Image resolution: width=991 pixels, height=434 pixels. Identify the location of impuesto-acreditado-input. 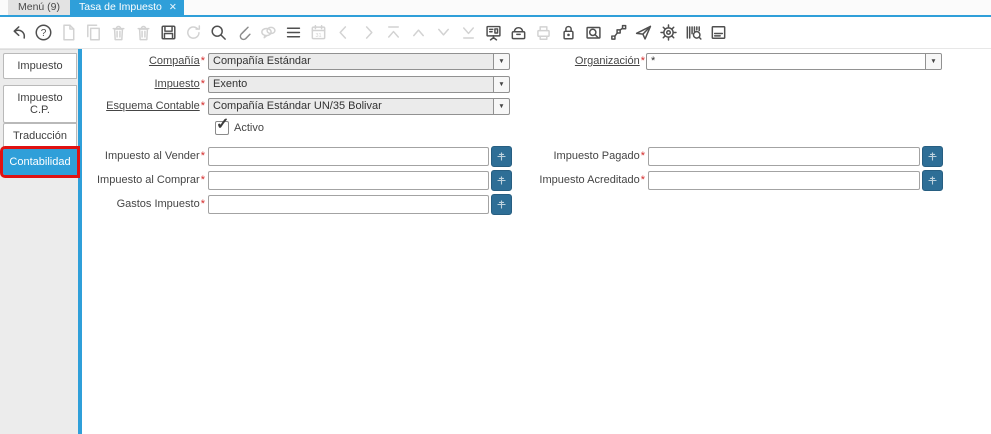
(784, 180).